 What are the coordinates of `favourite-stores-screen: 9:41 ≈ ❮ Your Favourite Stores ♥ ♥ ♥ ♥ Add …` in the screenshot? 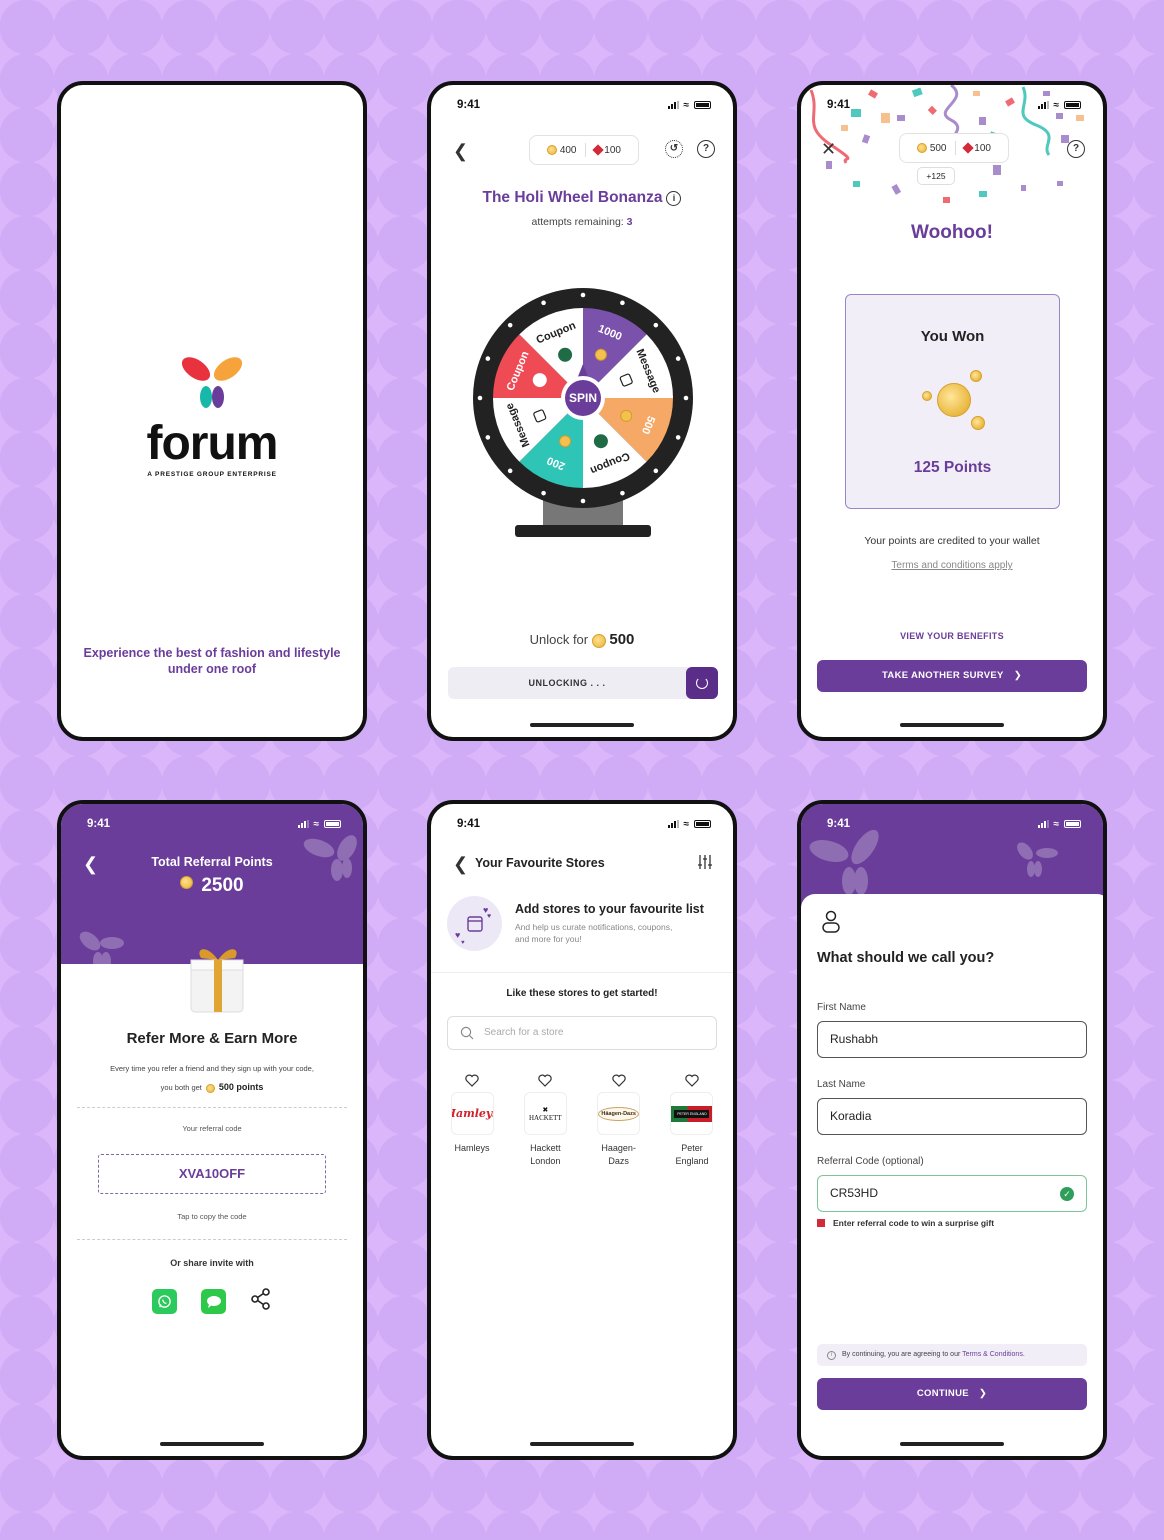 It's located at (582, 1130).